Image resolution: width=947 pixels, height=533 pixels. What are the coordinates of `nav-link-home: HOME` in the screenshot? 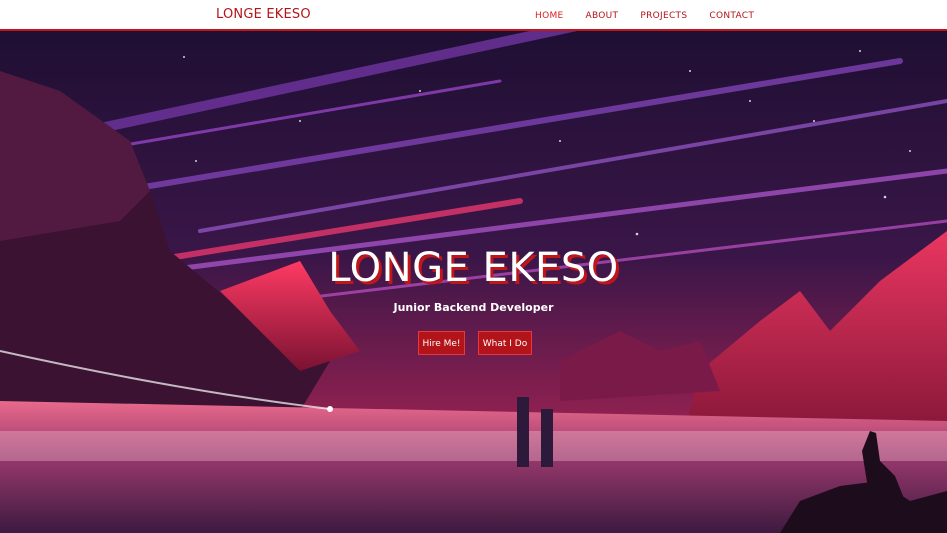 It's located at (549, 16).